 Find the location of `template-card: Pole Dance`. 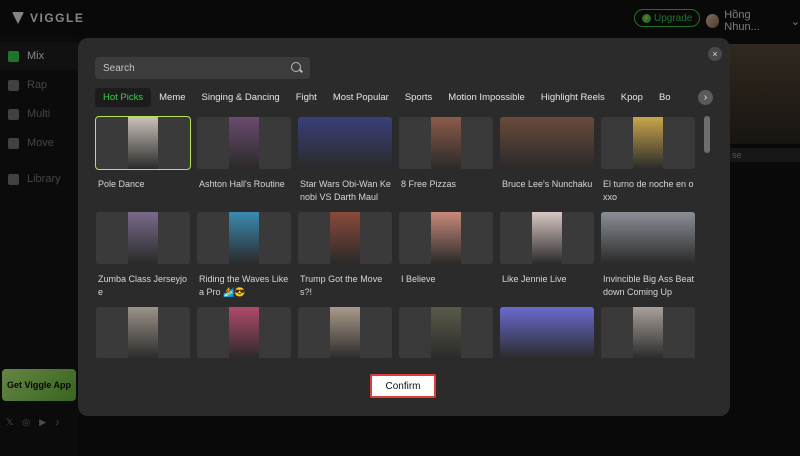

template-card: Pole Dance is located at coordinates (143, 153).